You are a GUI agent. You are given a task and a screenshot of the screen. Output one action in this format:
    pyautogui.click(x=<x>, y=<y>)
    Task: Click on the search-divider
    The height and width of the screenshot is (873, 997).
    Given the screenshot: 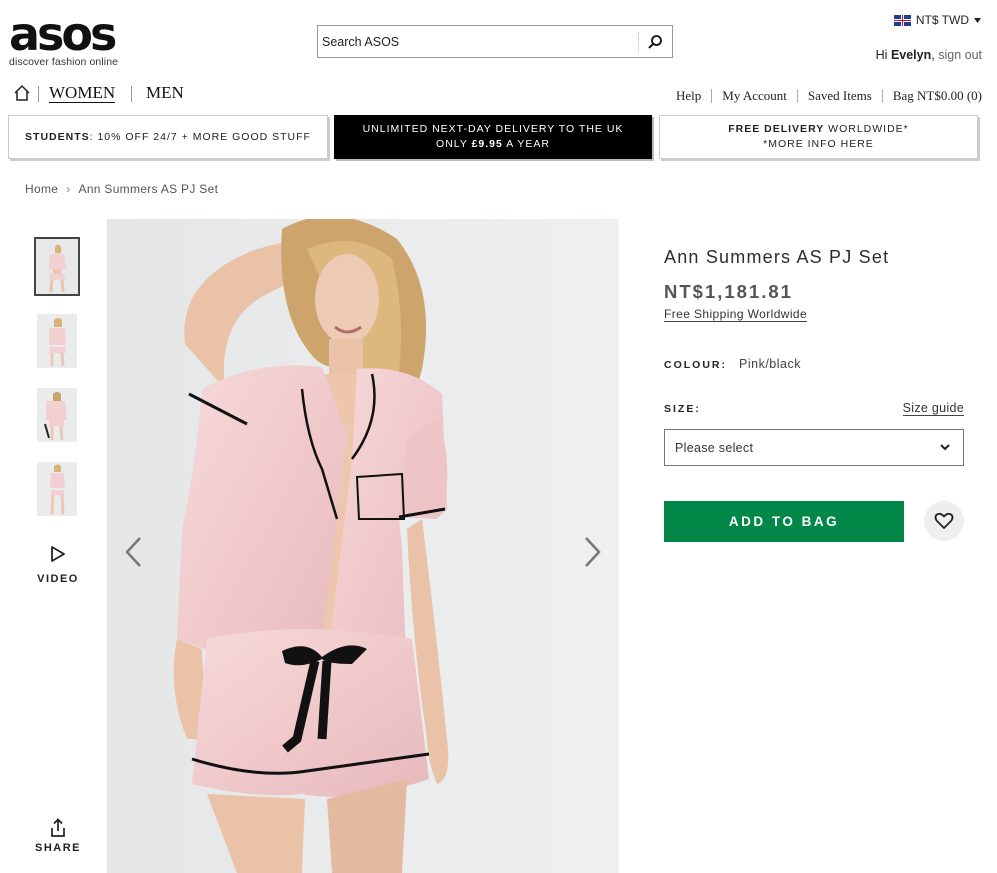 What is the action you would take?
    pyautogui.click(x=638, y=42)
    